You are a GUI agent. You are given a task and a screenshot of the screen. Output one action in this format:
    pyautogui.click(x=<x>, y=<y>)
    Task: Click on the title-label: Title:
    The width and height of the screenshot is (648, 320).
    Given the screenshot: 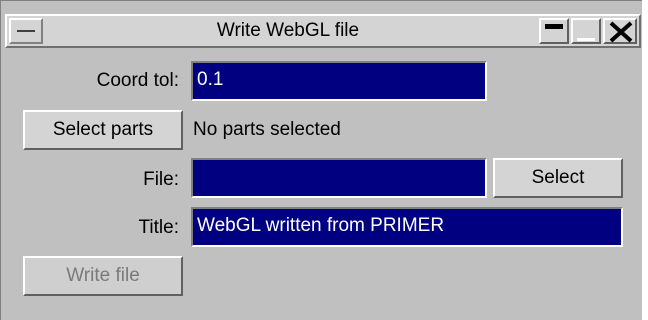 What is the action you would take?
    pyautogui.click(x=158, y=227)
    